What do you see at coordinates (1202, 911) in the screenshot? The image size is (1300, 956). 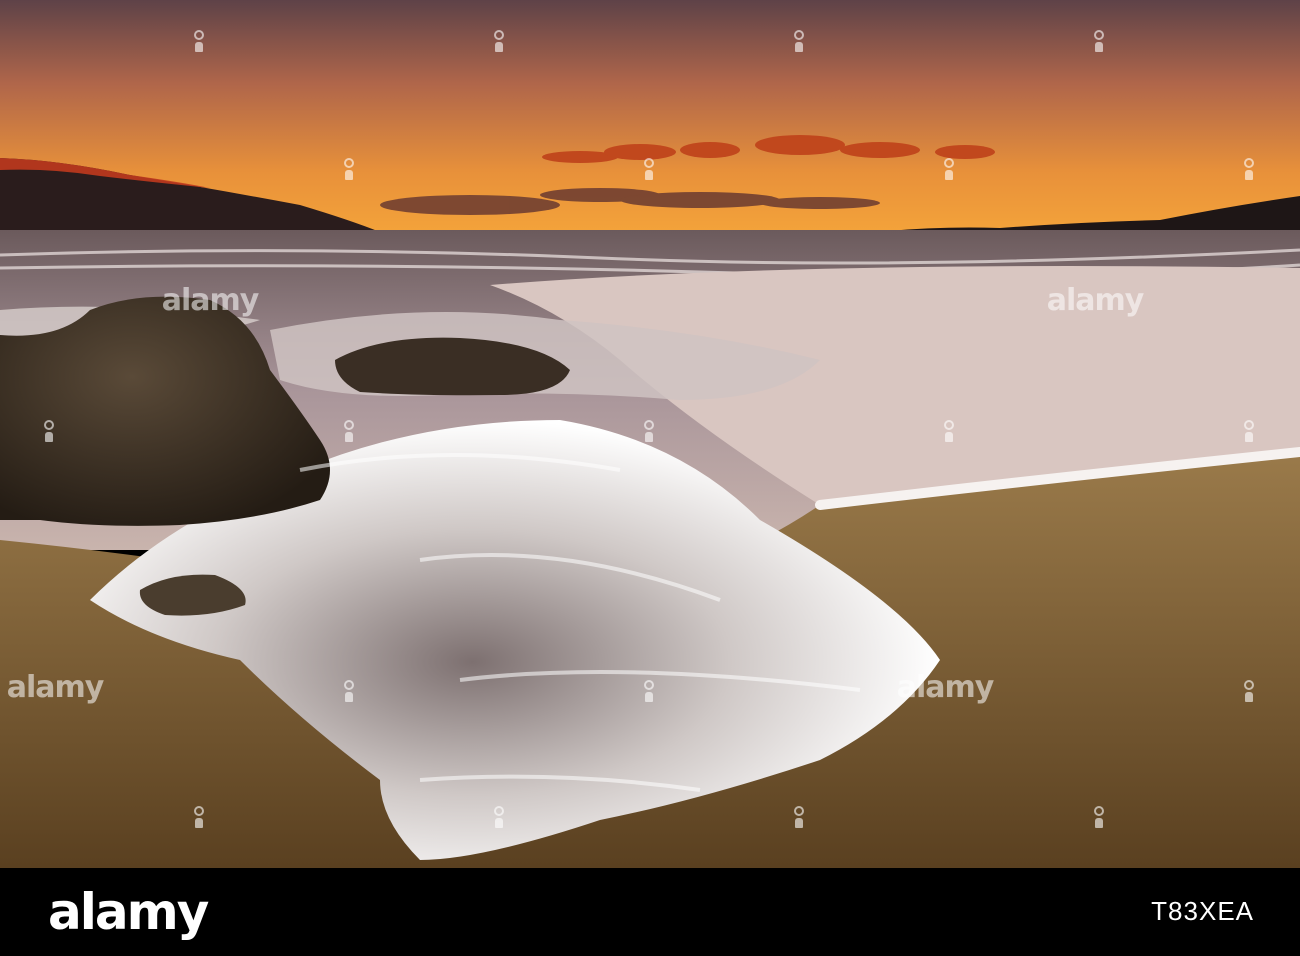 I see `image-id-label: T83XEA` at bounding box center [1202, 911].